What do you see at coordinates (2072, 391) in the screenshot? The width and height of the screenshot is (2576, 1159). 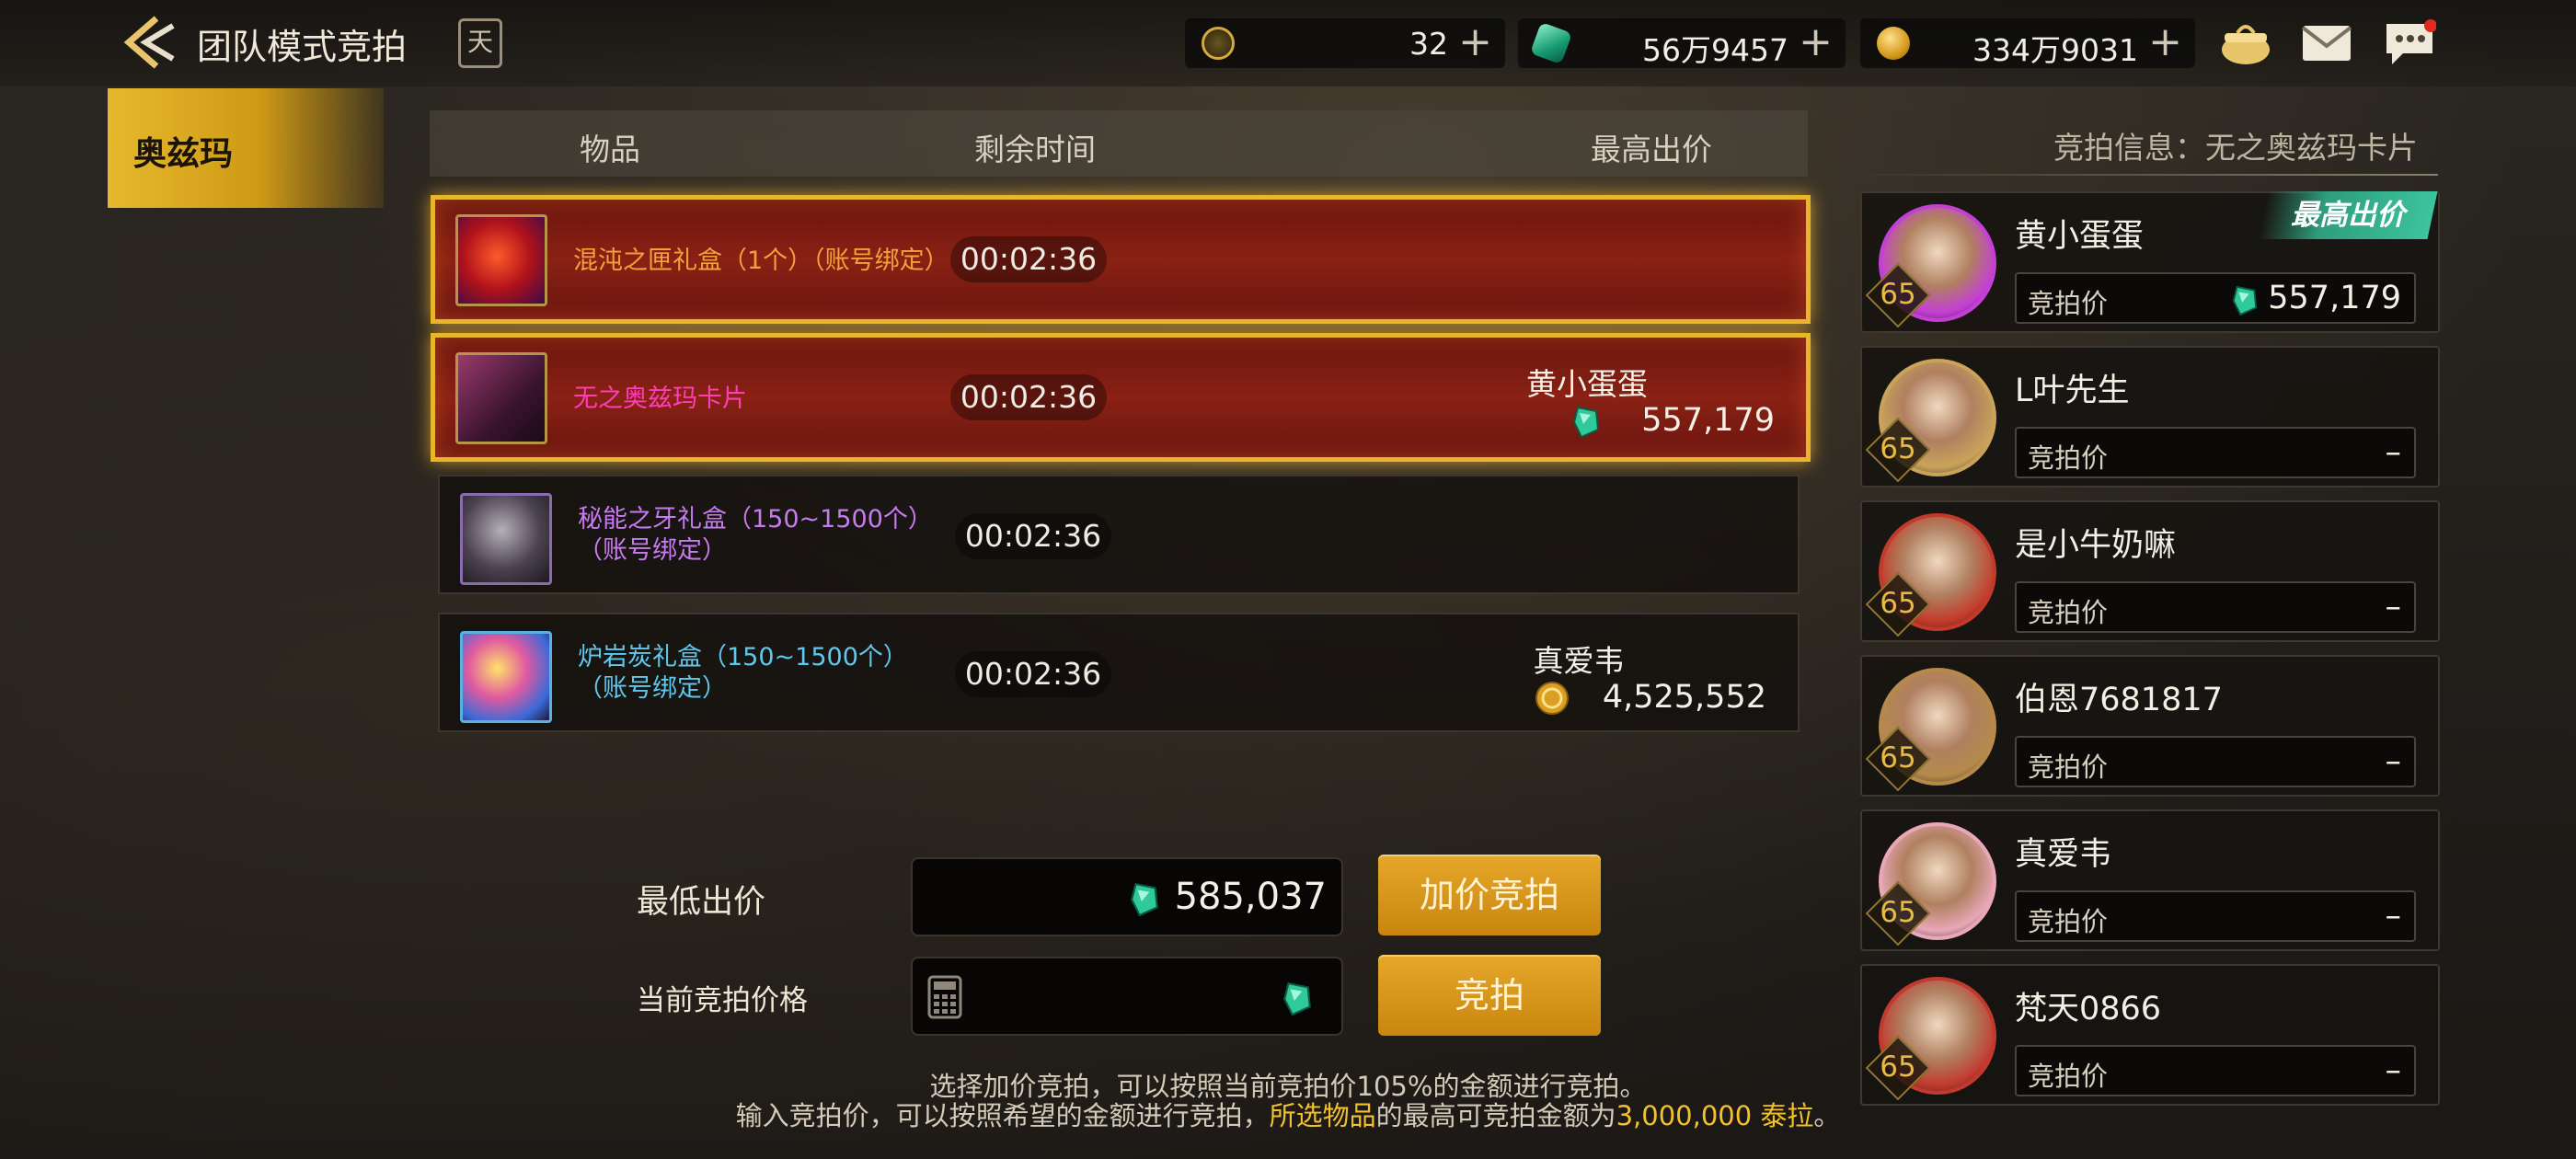 I see `bidder-name: L叶先生` at bounding box center [2072, 391].